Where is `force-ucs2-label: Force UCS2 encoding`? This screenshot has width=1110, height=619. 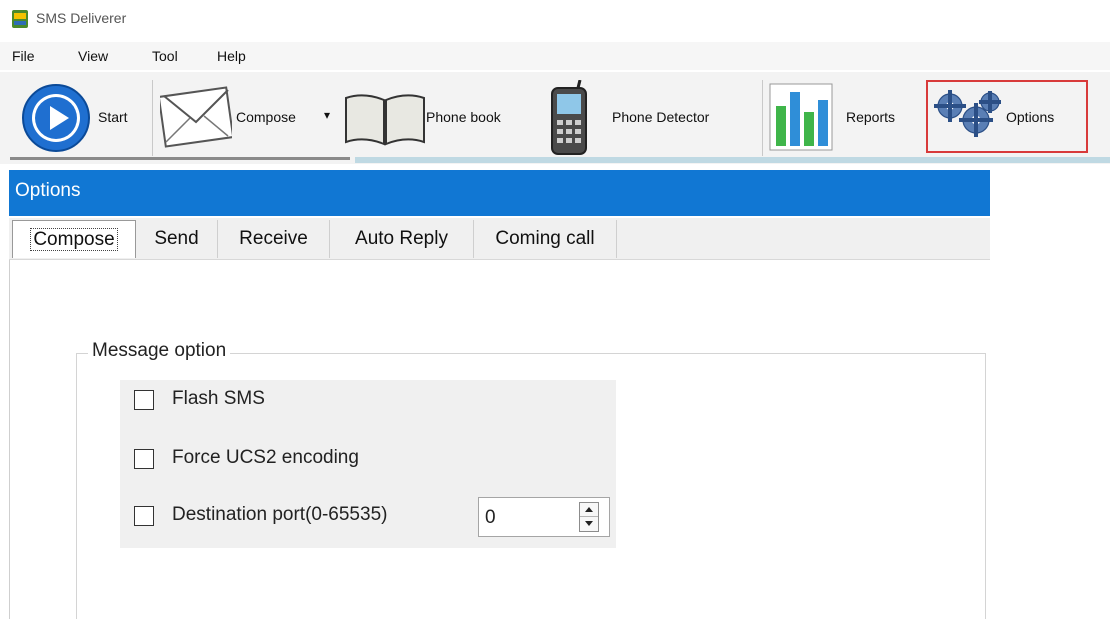 force-ucs2-label: Force UCS2 encoding is located at coordinates (265, 457).